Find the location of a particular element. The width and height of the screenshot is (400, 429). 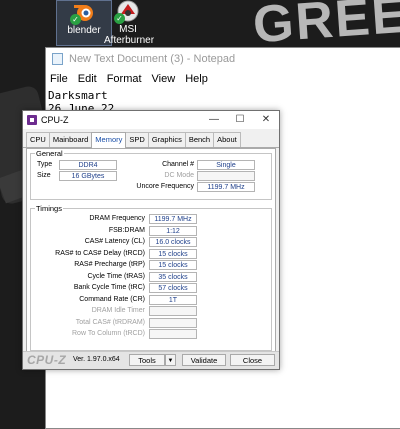

uncore-frequency-label: Uncore Frequency is located at coordinates (165, 186).